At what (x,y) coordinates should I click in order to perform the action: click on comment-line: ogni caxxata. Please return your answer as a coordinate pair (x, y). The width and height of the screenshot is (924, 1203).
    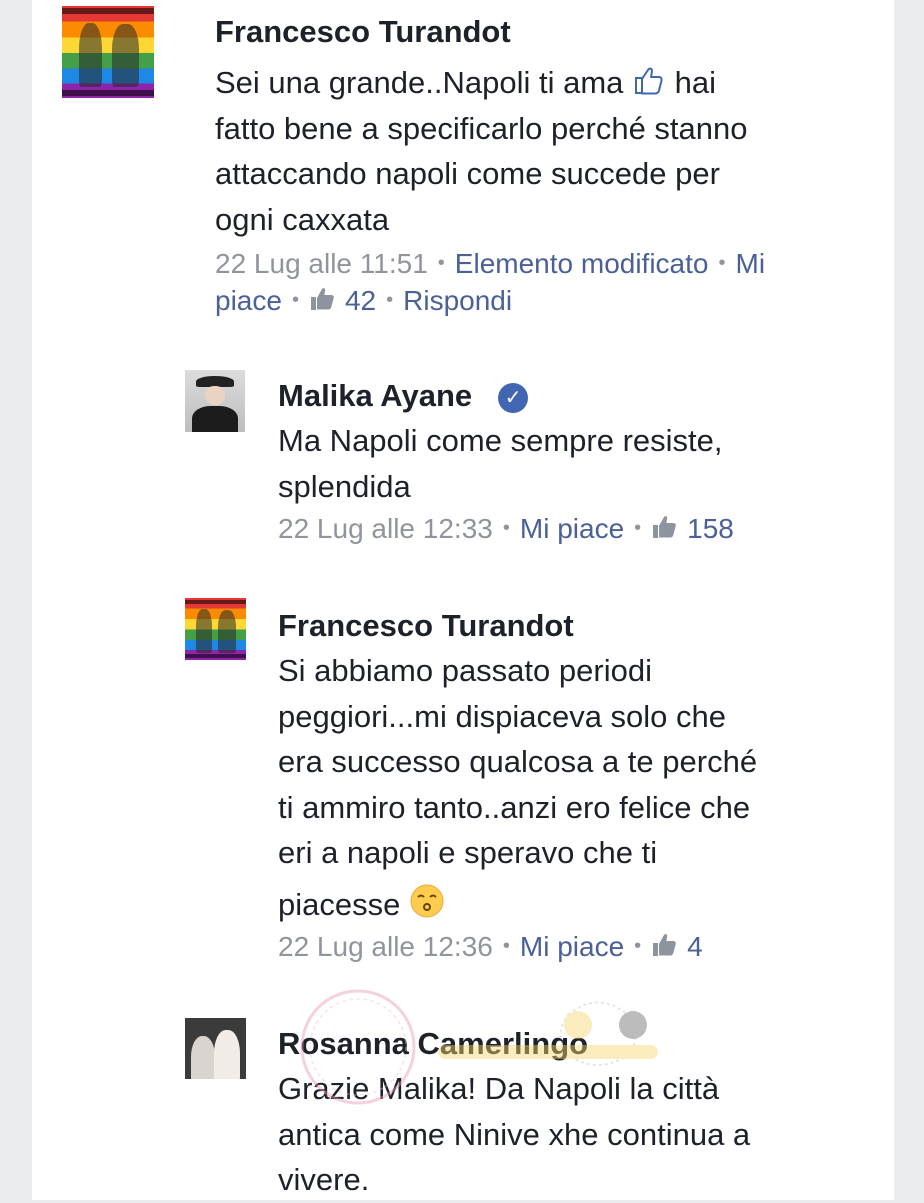
    Looking at the image, I should click on (302, 219).